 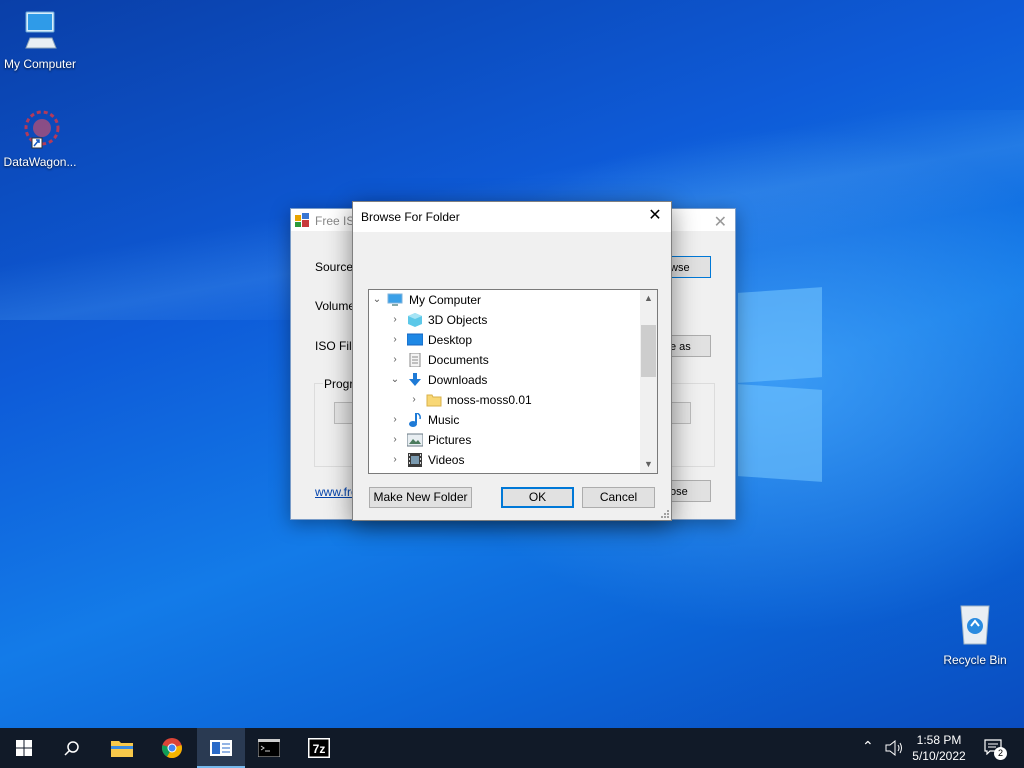 I want to click on 7zip-icon: 7z, so click(x=319, y=748).